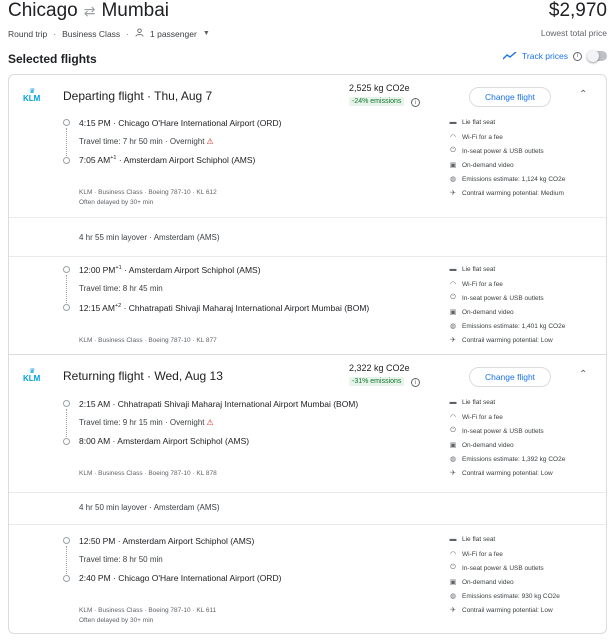 The image size is (615, 640). Describe the element at coordinates (206, 33) in the screenshot. I see `dropdown-caret-icon: ▼` at that location.